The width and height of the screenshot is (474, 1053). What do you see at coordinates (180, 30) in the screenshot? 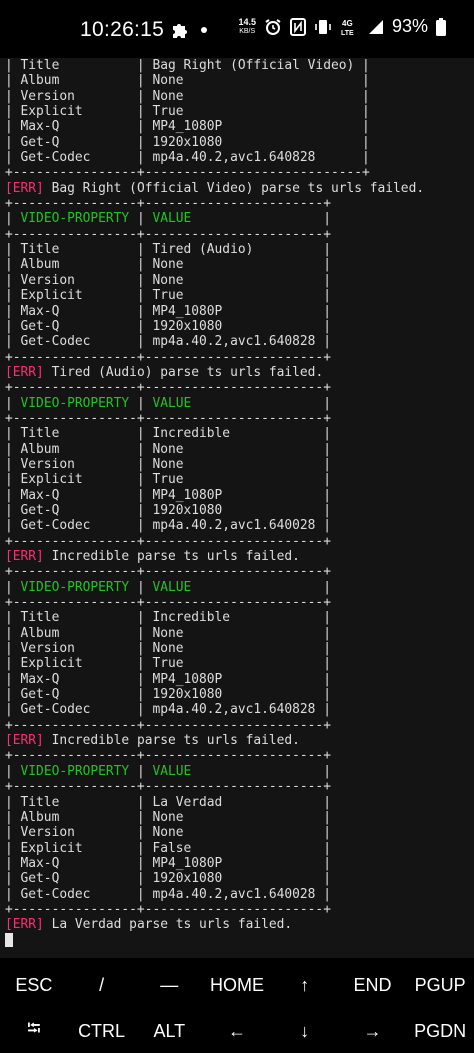
I see `puzzle-icon` at bounding box center [180, 30].